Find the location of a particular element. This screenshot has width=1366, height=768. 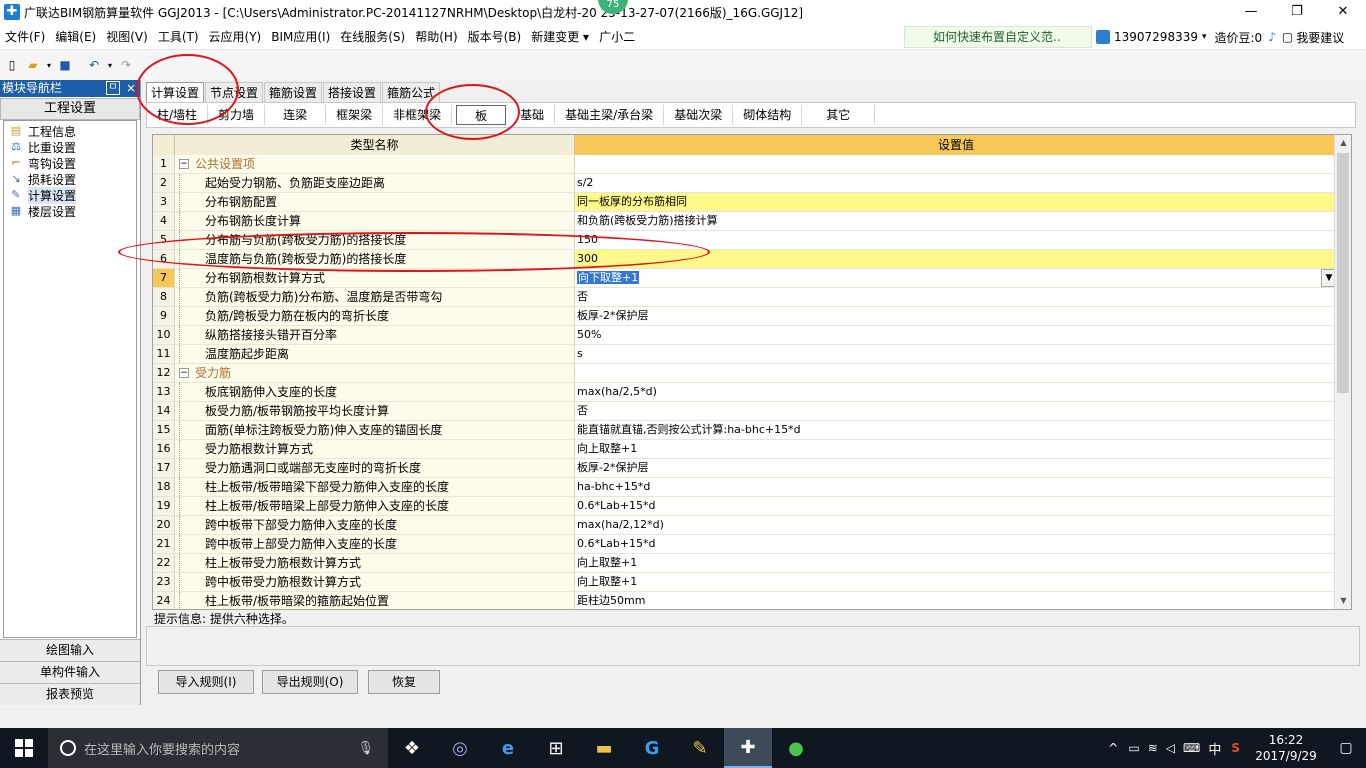

scroll-thumb is located at coordinates (1343, 273).